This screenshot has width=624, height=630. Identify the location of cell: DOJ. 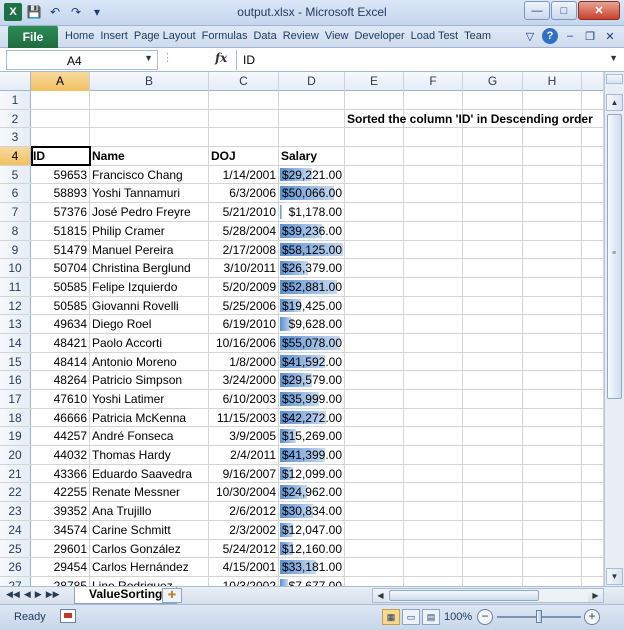
(244, 156).